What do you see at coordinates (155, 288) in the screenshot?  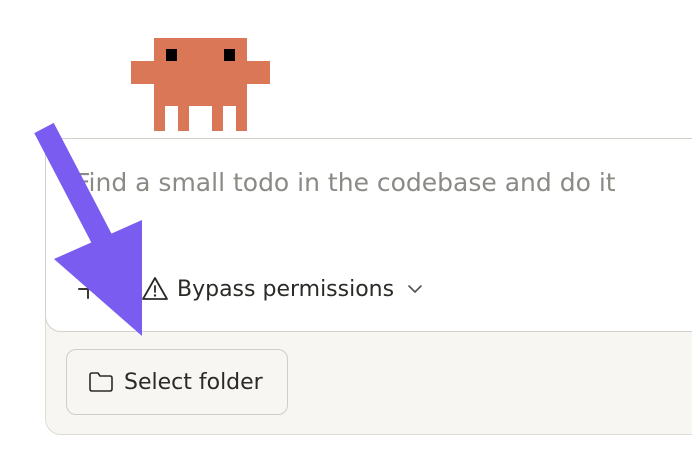 I see `warning-triangle-icon` at bounding box center [155, 288].